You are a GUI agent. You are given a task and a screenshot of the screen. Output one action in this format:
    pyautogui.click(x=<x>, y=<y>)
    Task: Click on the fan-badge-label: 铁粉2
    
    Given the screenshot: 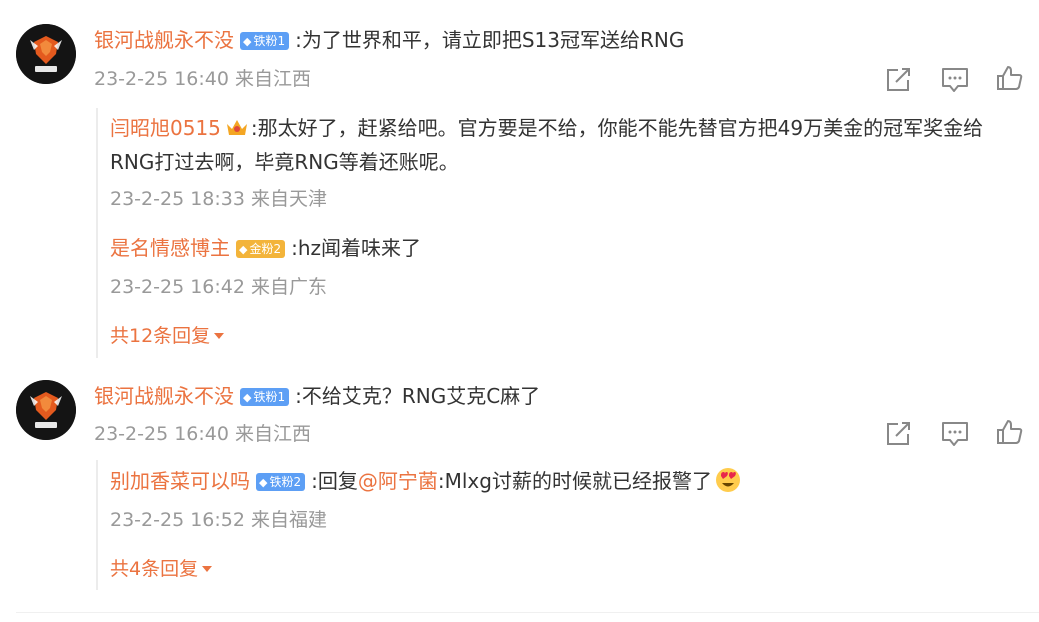 What is the action you would take?
    pyautogui.click(x=285, y=482)
    